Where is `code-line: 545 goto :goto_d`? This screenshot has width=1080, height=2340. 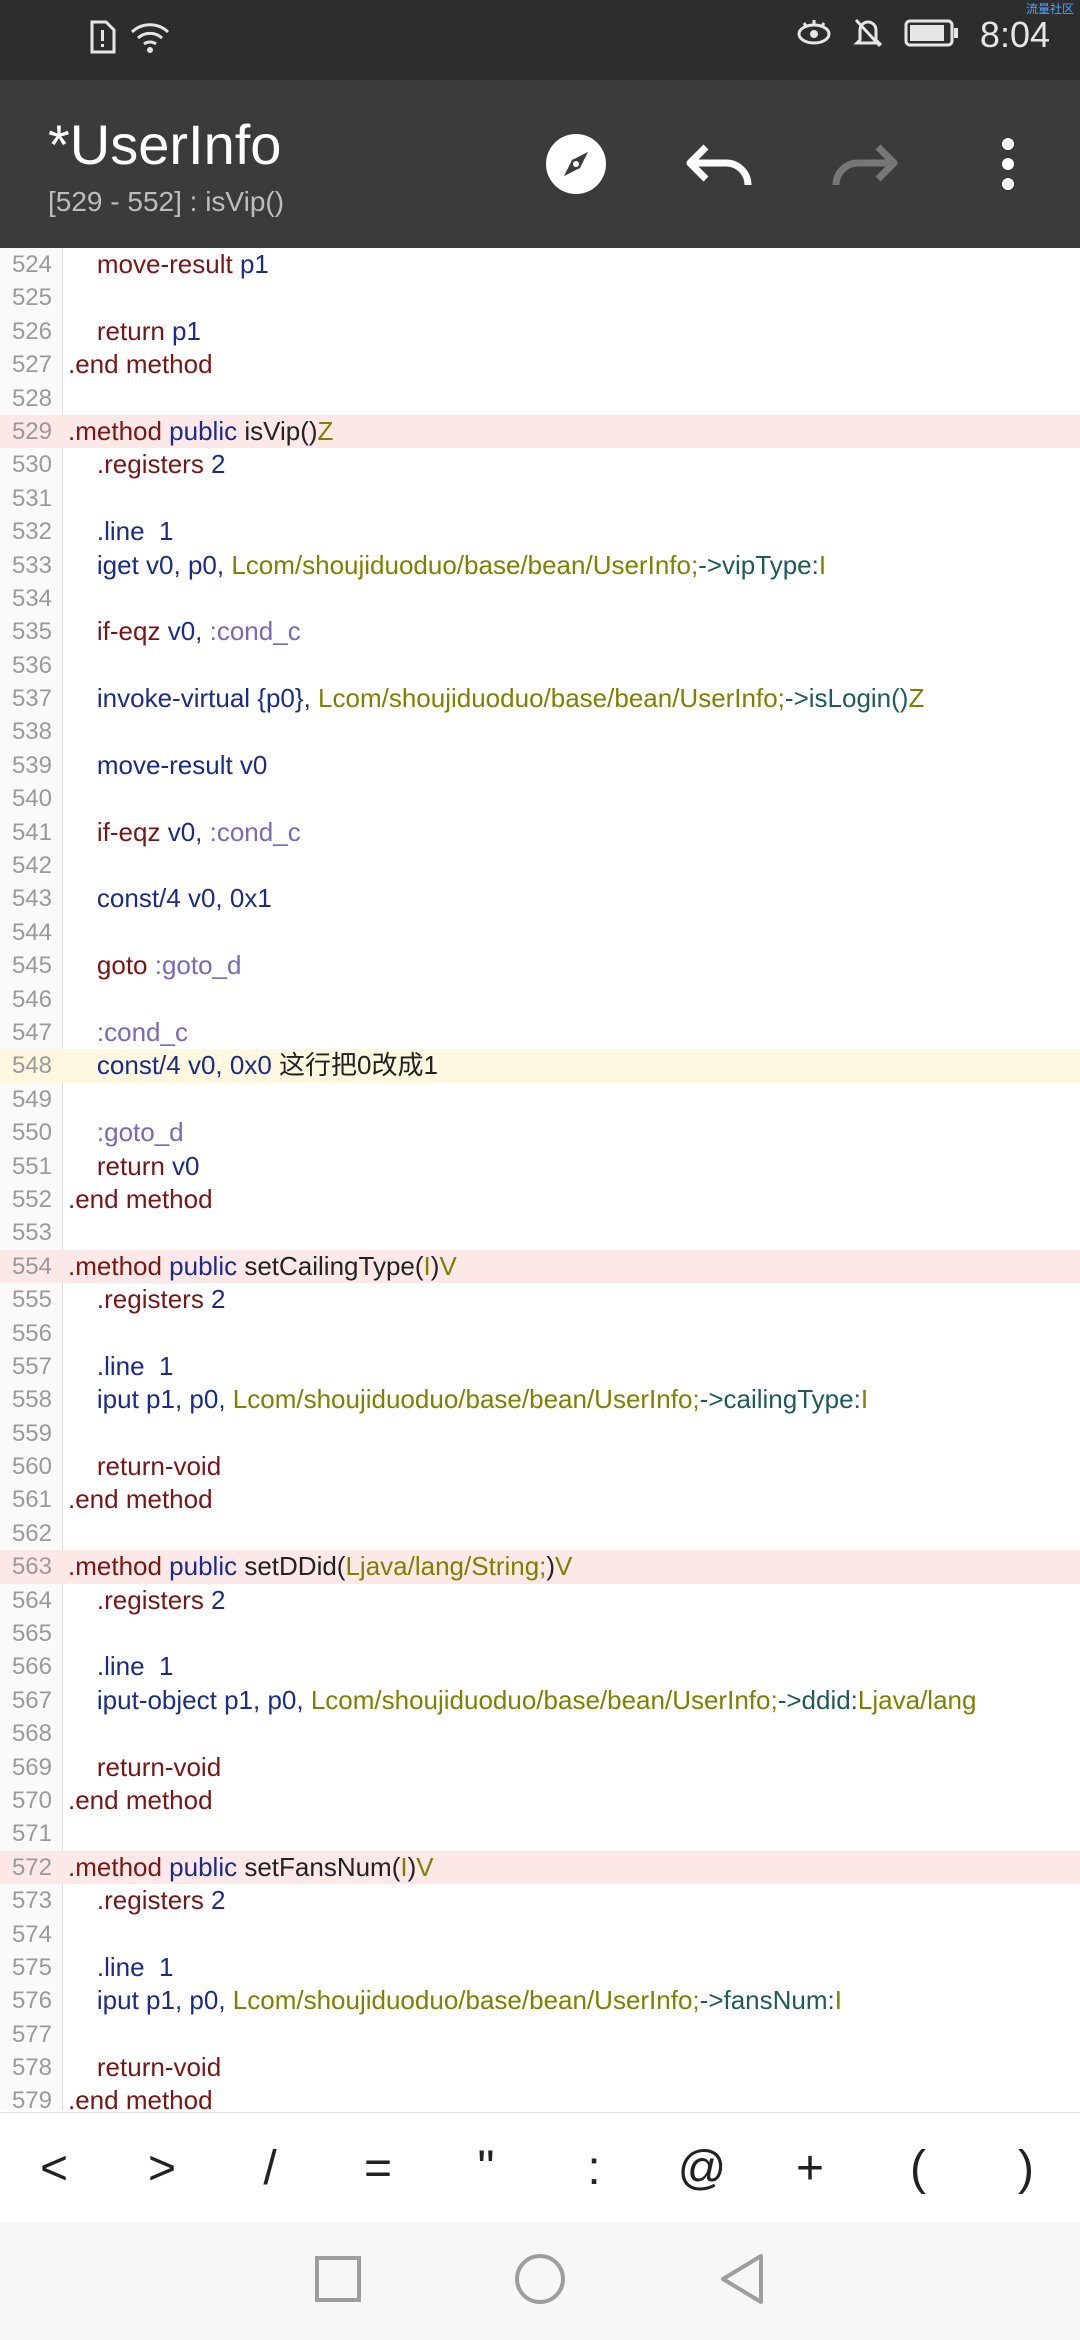
code-line: 545 goto :goto_d is located at coordinates (540, 965).